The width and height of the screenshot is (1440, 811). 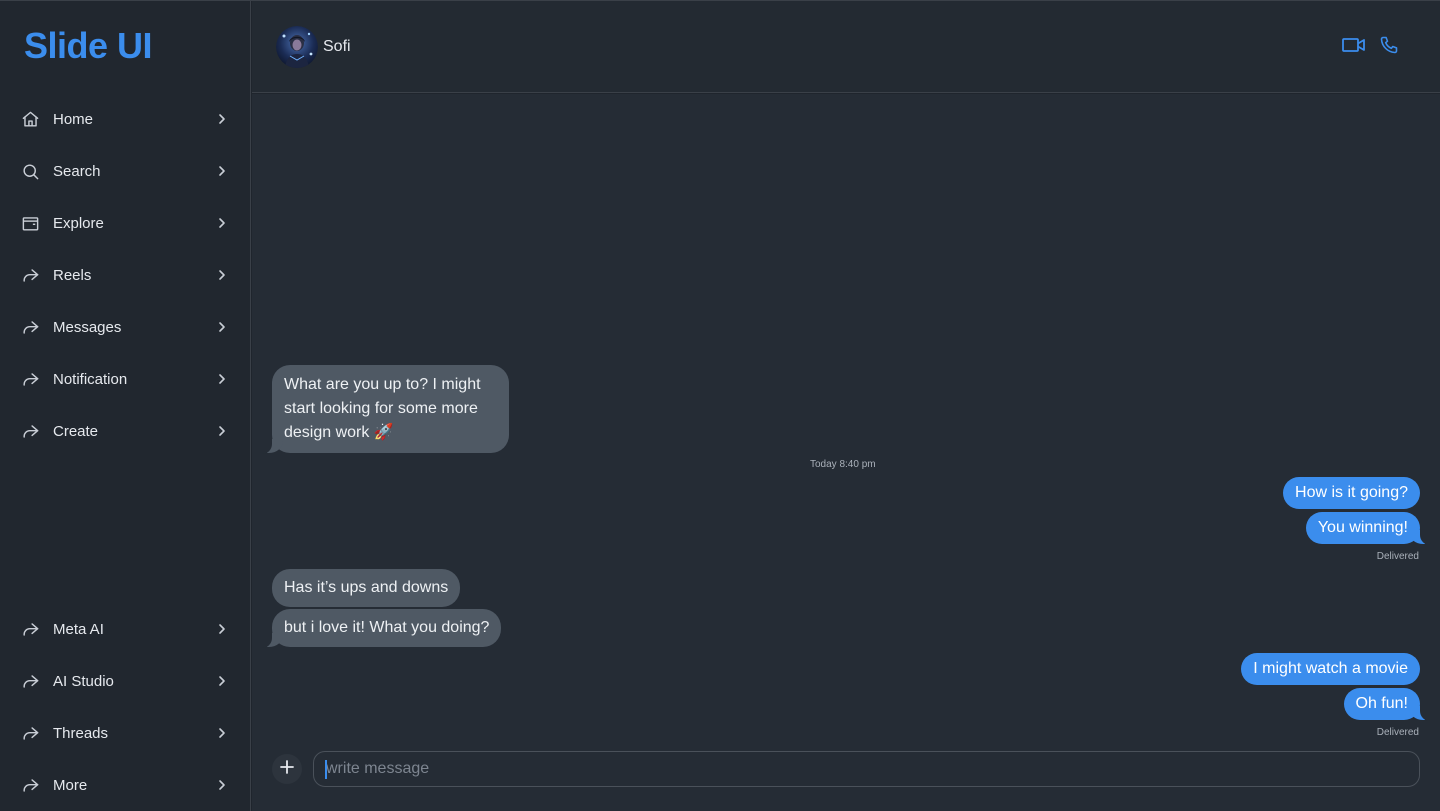 I want to click on sidebar-item-label: Notification, so click(x=90, y=379).